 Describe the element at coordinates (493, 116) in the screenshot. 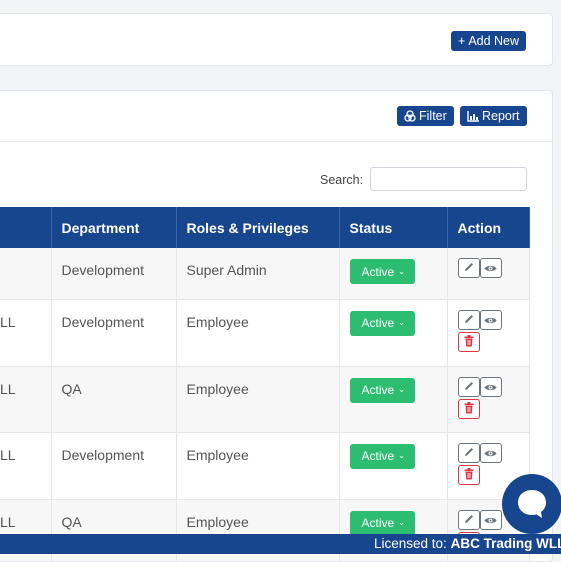

I see `report-button: Report` at that location.